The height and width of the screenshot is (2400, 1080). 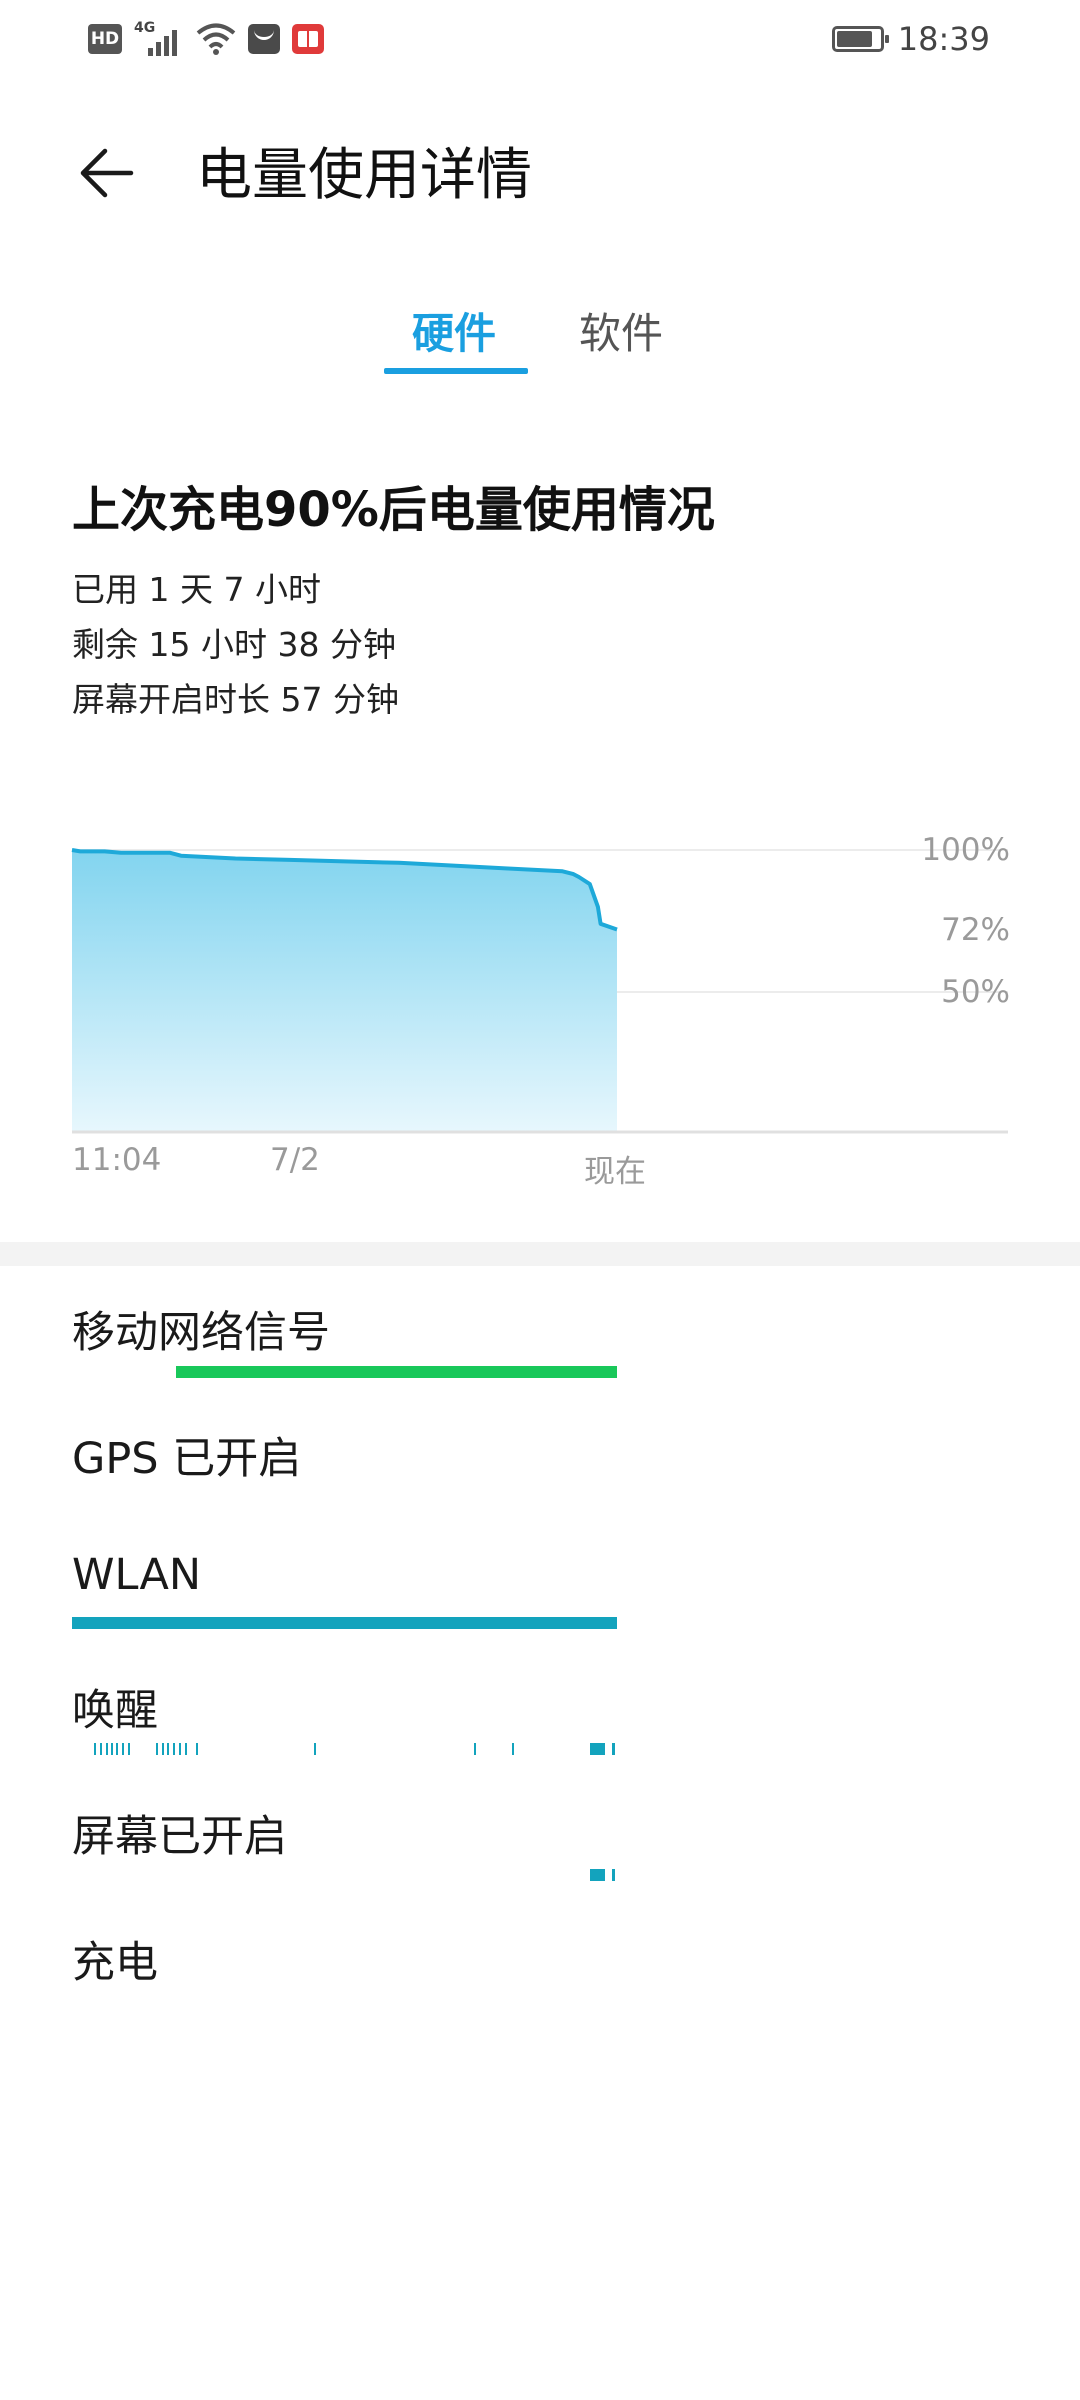 What do you see at coordinates (308, 39) in the screenshot?
I see `book-app-icon` at bounding box center [308, 39].